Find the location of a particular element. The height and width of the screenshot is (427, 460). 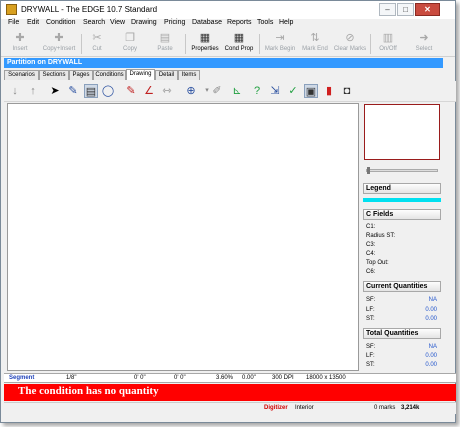

total-value: 0.00 is located at coordinates (431, 356).